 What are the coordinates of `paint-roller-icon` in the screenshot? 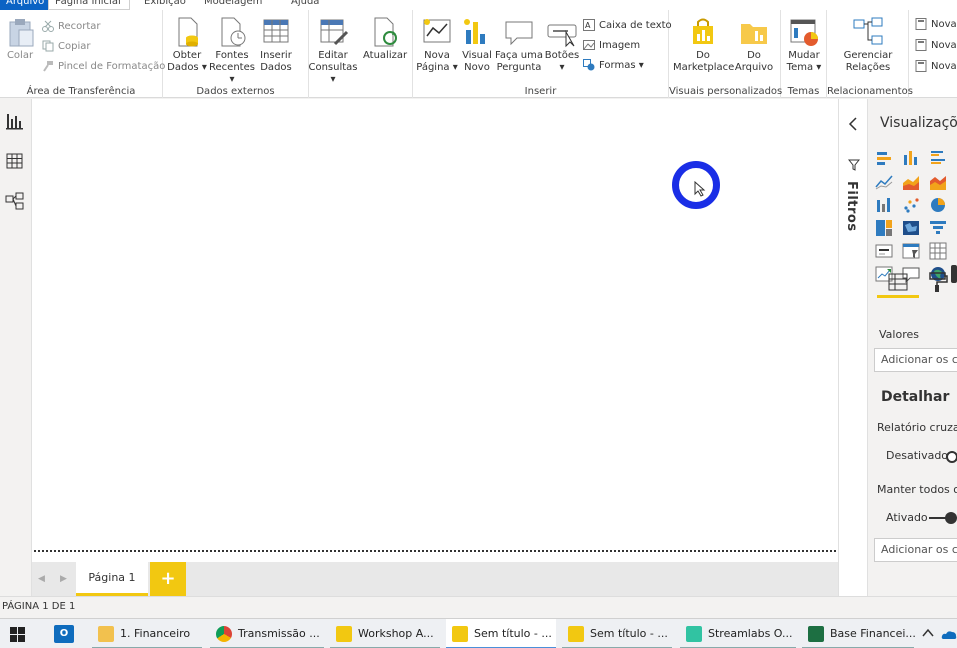 It's located at (938, 283).